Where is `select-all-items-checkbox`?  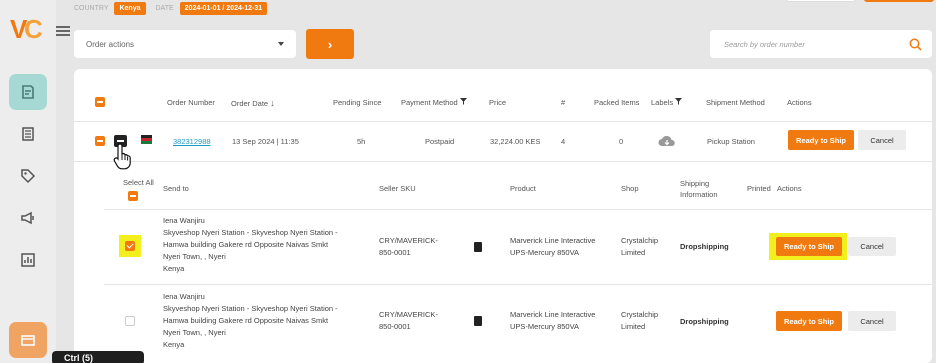
select-all-items-checkbox is located at coordinates (133, 196).